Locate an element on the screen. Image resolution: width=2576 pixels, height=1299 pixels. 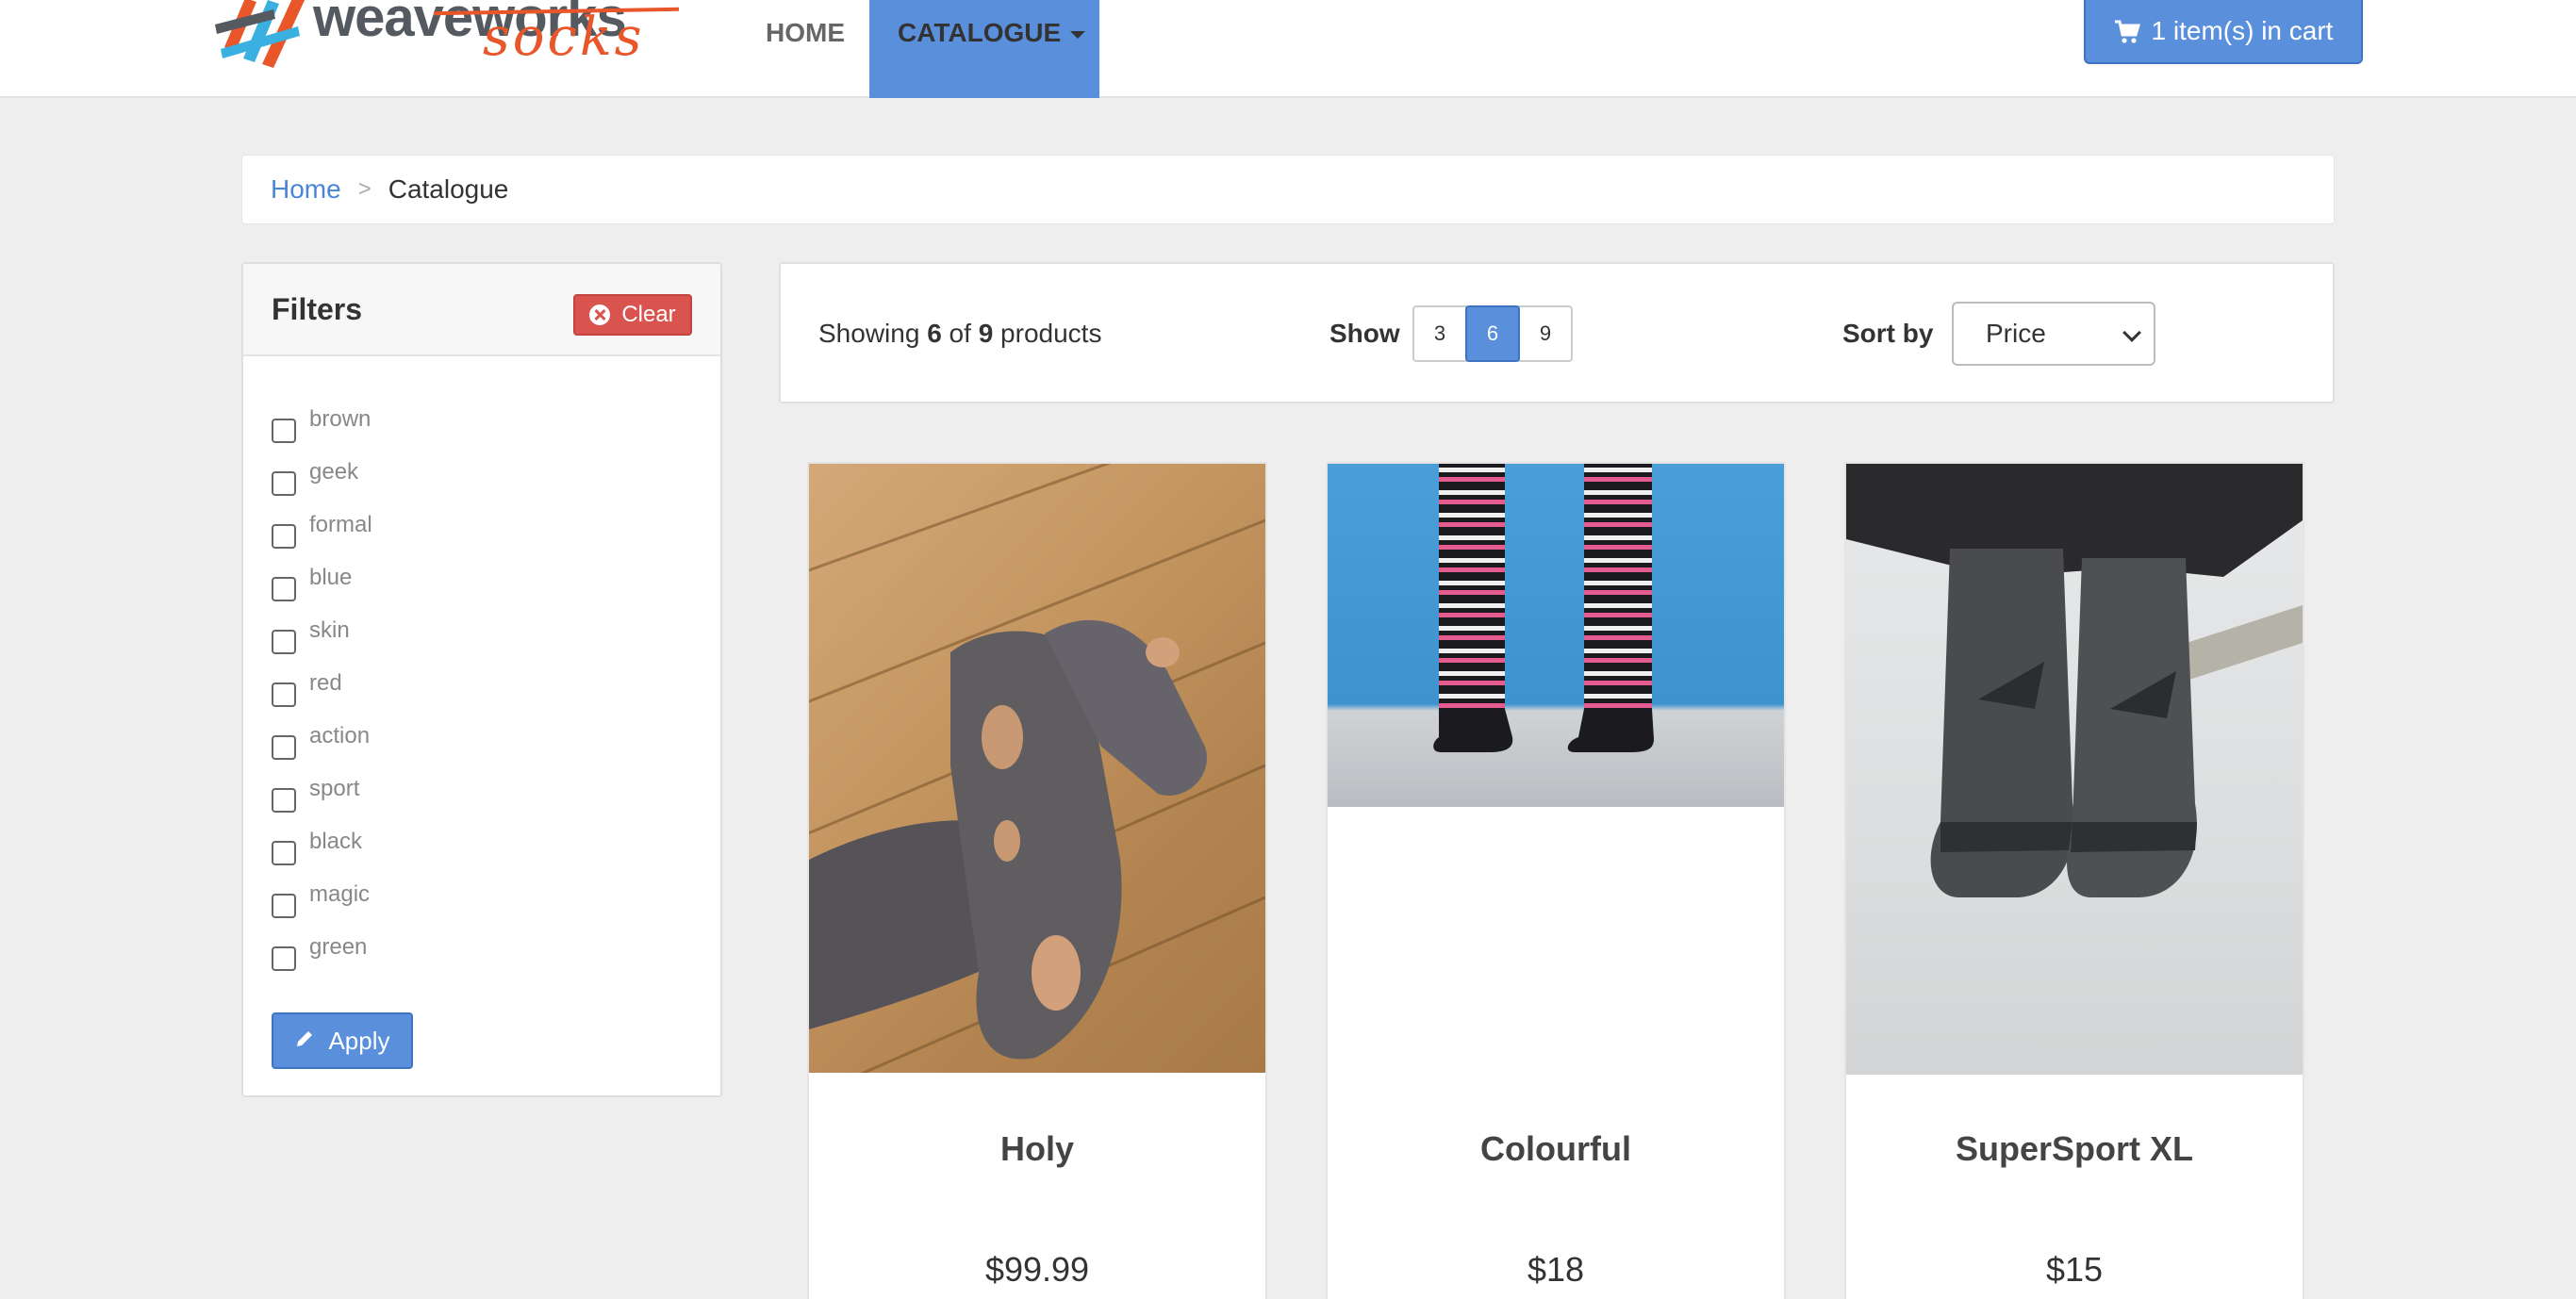
breadcrumb: Home > Catalogue is located at coordinates (1288, 189).